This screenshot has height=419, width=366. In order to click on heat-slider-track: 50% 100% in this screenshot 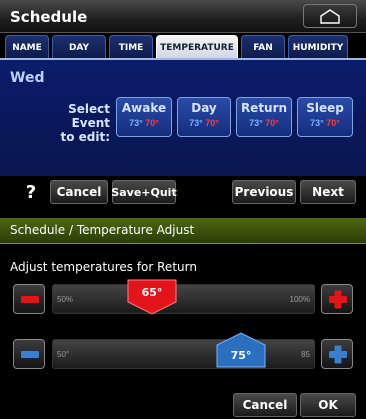, I will do `click(183, 299)`.